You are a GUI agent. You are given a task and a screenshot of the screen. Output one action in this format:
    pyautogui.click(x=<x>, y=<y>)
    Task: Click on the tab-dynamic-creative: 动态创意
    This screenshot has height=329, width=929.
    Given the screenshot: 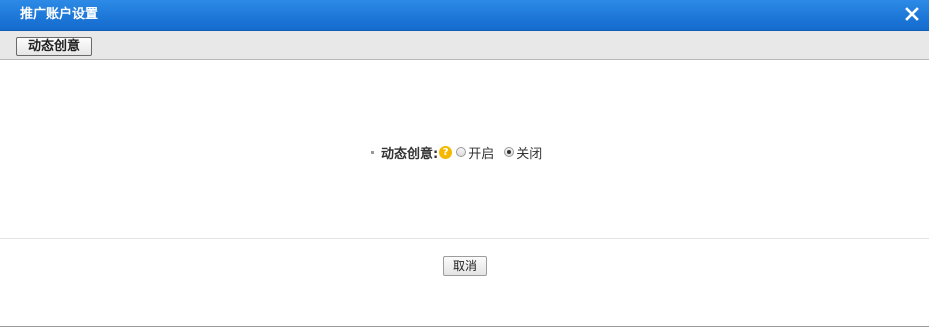 What is the action you would take?
    pyautogui.click(x=54, y=46)
    